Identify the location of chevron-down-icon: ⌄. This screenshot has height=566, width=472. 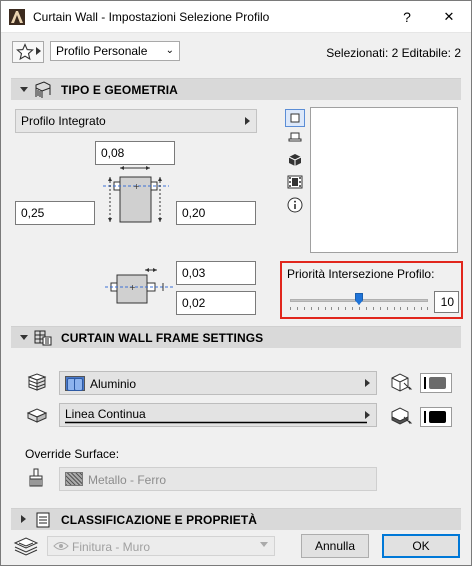
(169, 50).